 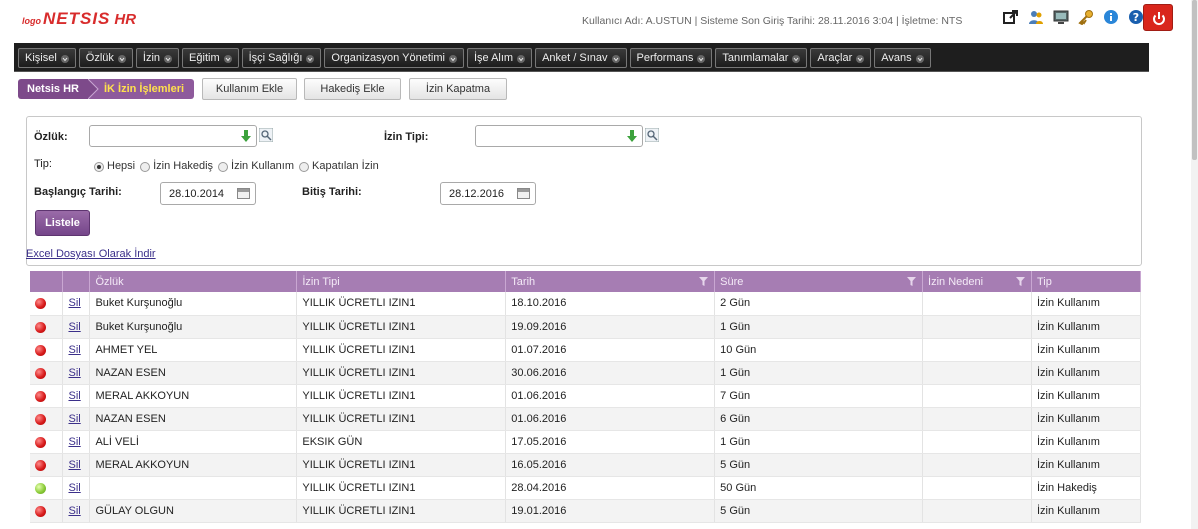 What do you see at coordinates (223, 167) in the screenshot?
I see `radio-izin-kullanim-dot` at bounding box center [223, 167].